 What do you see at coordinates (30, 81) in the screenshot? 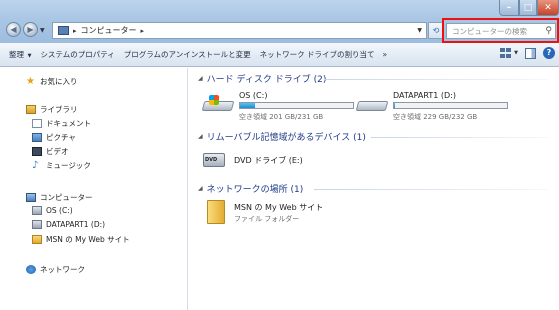
I see `star-icon: ★` at bounding box center [30, 81].